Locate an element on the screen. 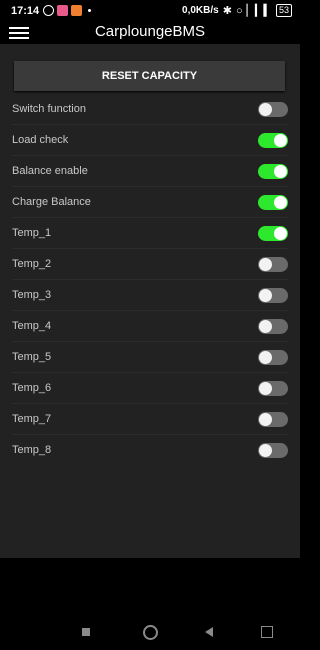  setting-label: Switch function is located at coordinates (49, 109).